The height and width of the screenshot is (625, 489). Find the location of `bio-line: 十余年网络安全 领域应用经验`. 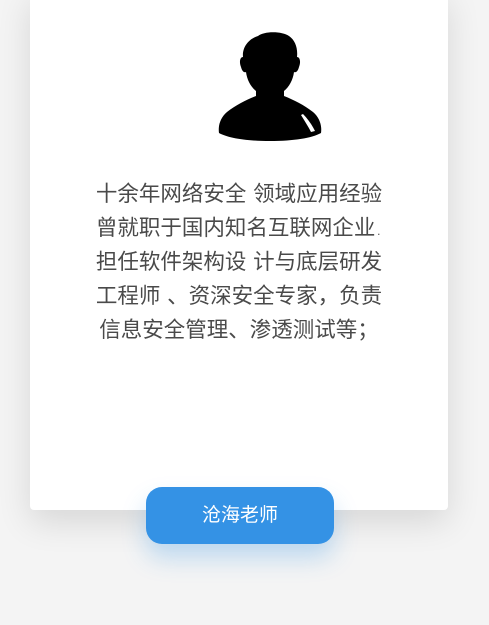

bio-line: 十余年网络安全 领域应用经验 is located at coordinates (239, 194).